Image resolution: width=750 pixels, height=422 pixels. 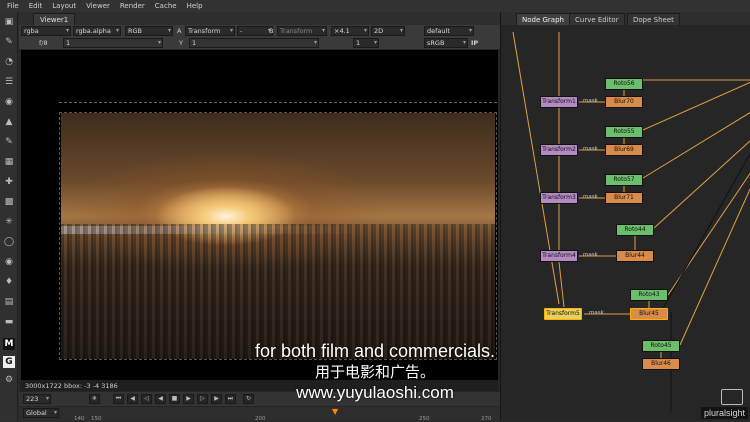 What do you see at coordinates (54, 19) in the screenshot?
I see `tab-viewer1: Viewer1` at bounding box center [54, 19].